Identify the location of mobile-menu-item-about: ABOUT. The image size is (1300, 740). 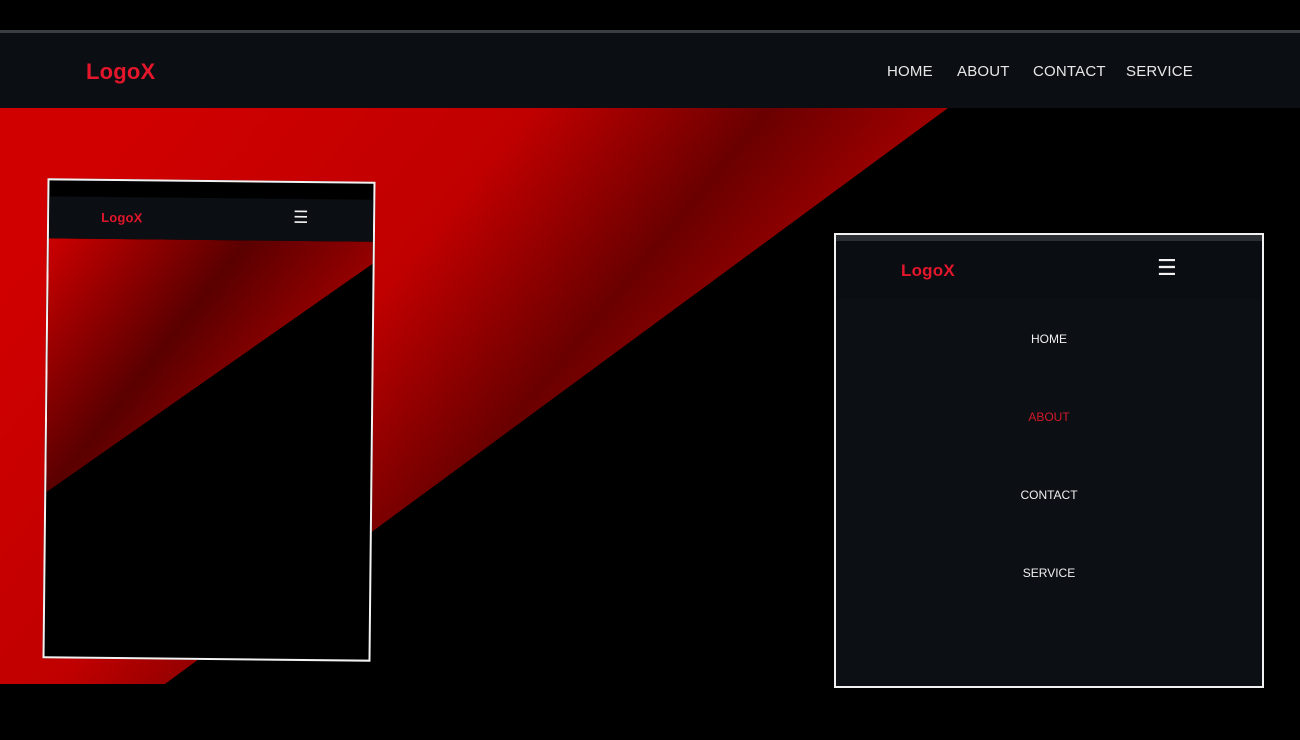
(1049, 417).